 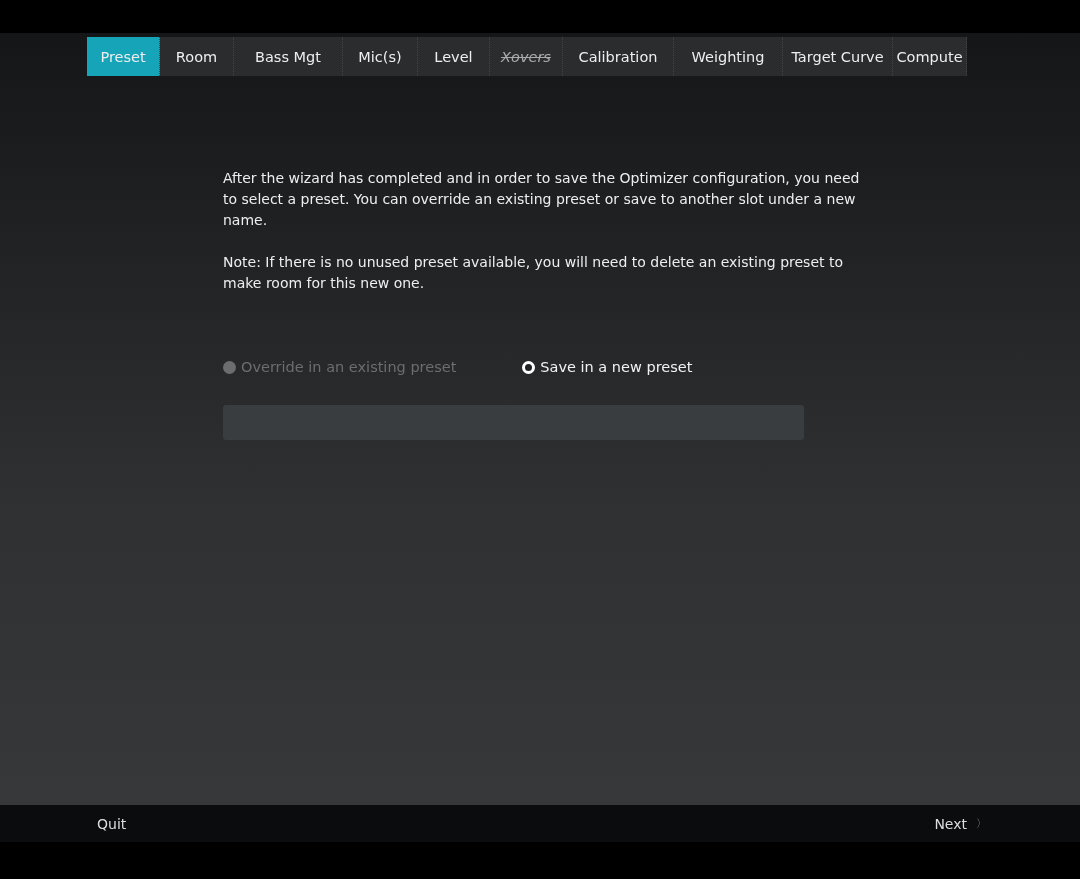 I want to click on instruction-text: Note: If there is no unused preset available, you will need to delete an existing preset to make room for this new one., so click(x=533, y=273).